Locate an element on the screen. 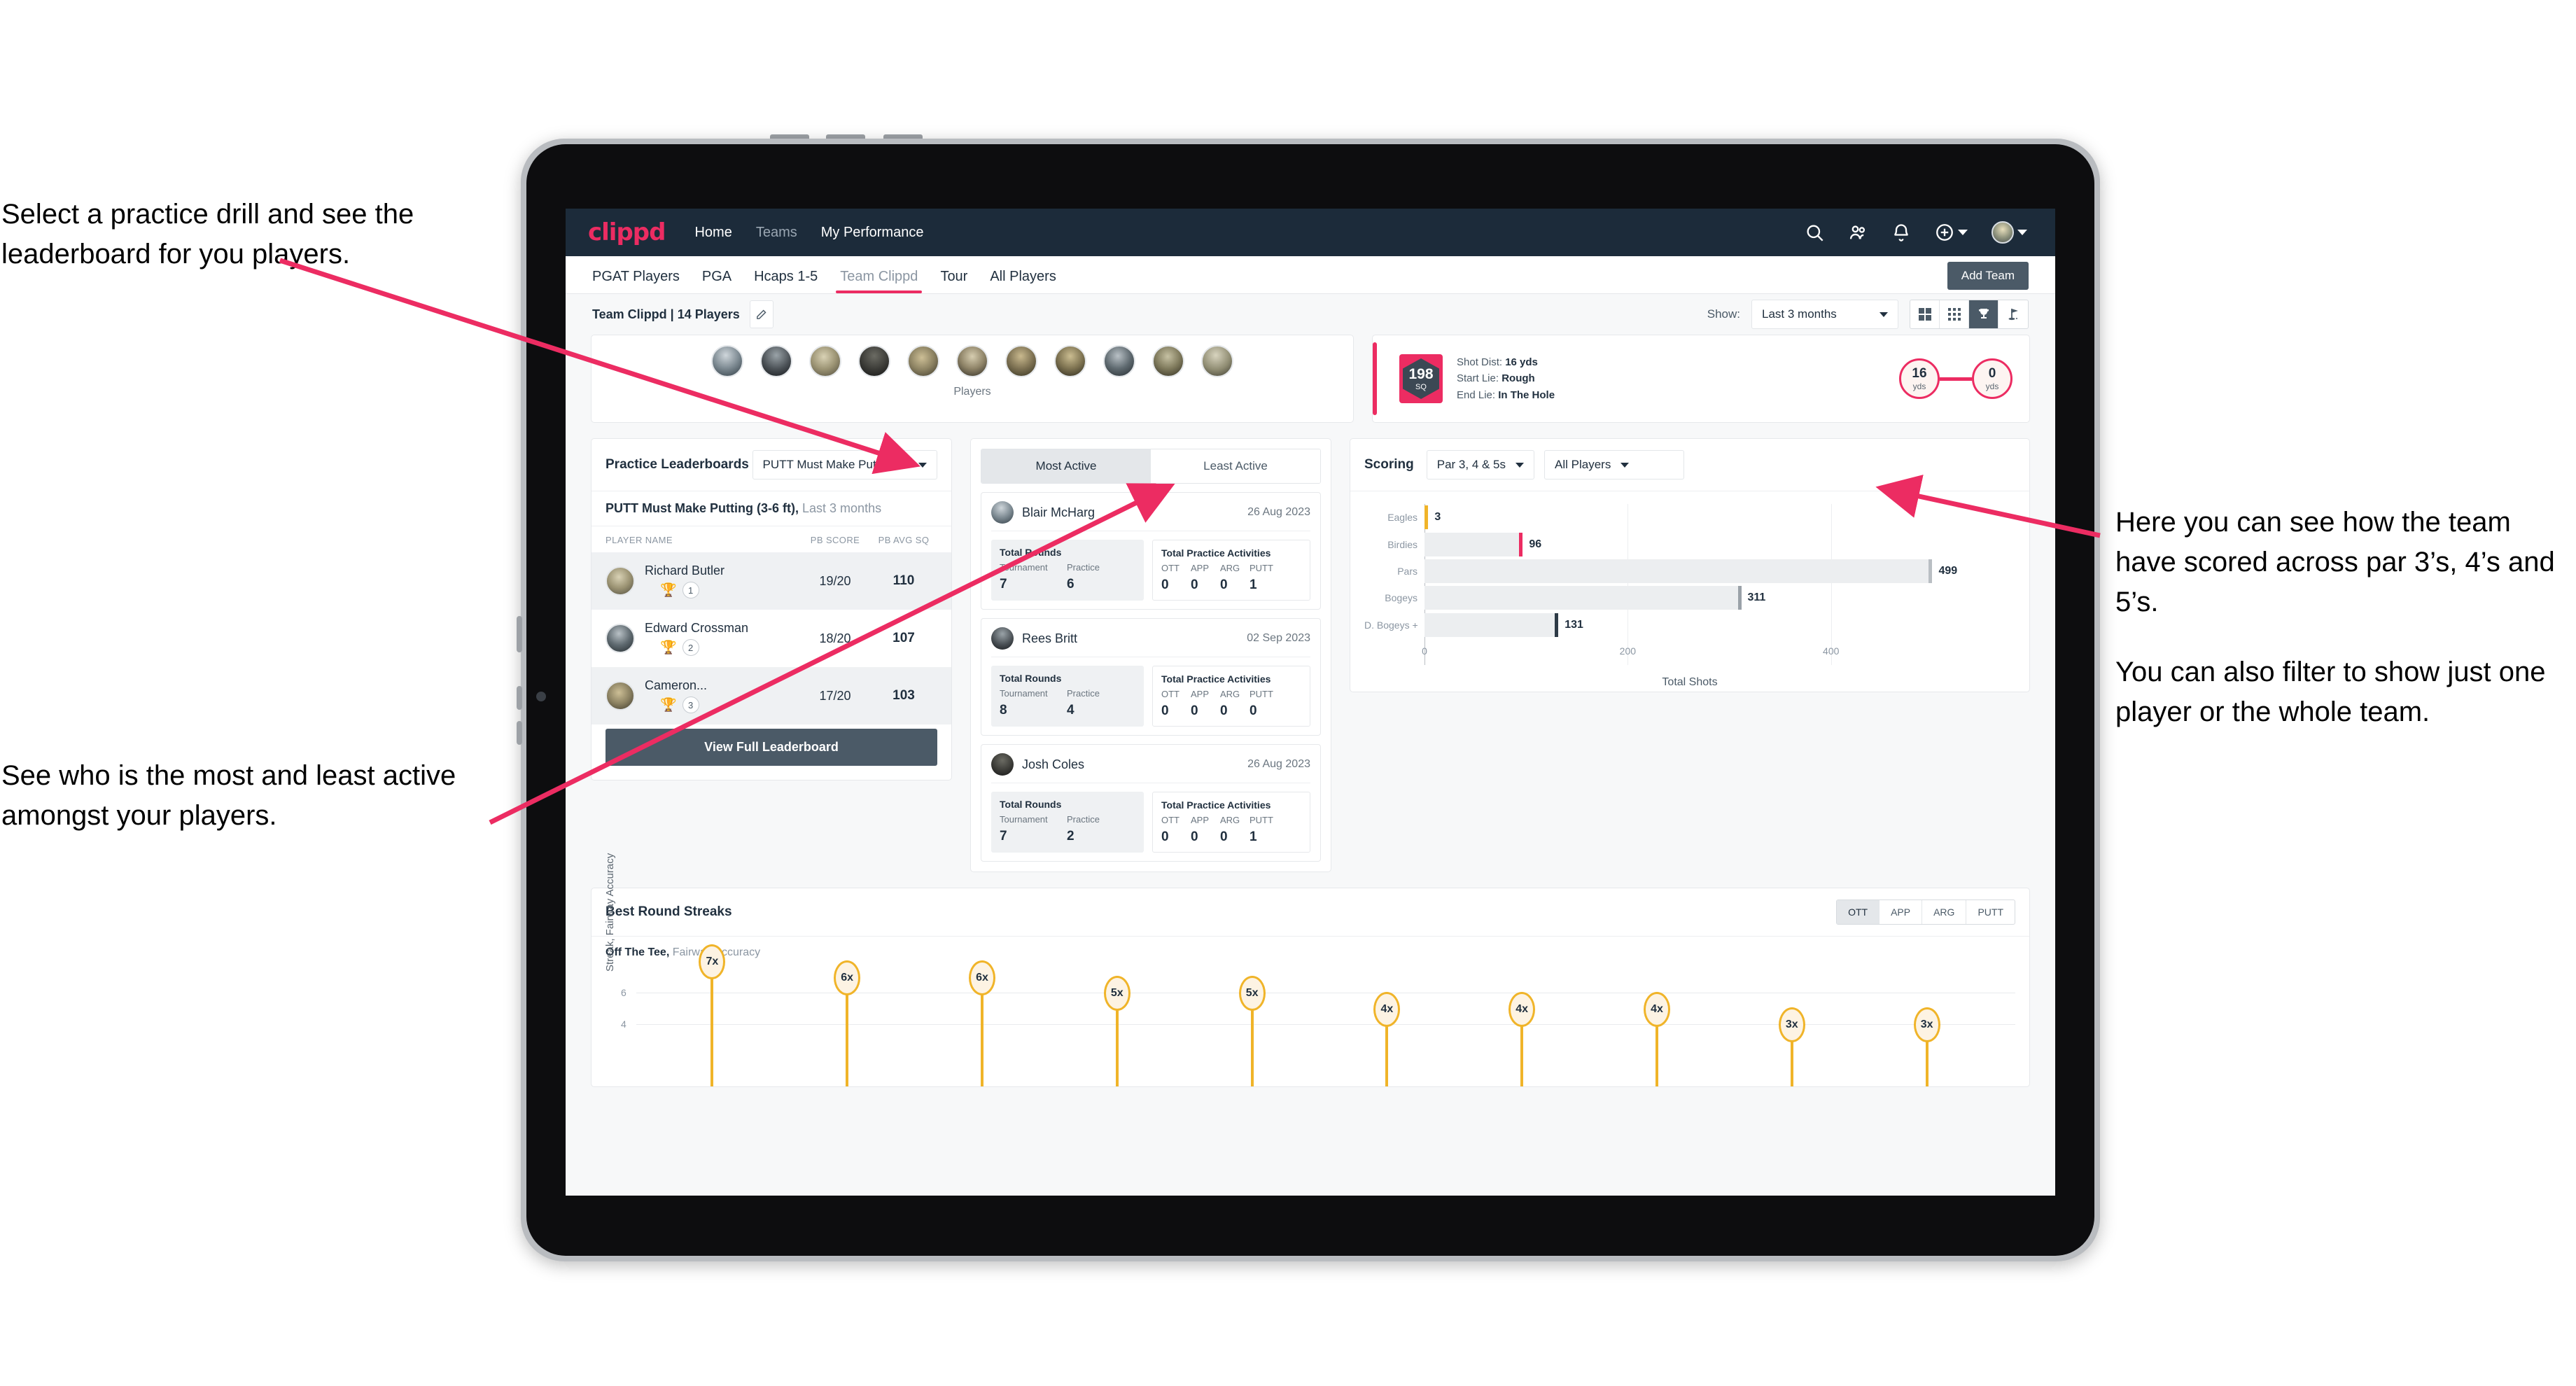  nav-link-home: Home is located at coordinates (713, 233).